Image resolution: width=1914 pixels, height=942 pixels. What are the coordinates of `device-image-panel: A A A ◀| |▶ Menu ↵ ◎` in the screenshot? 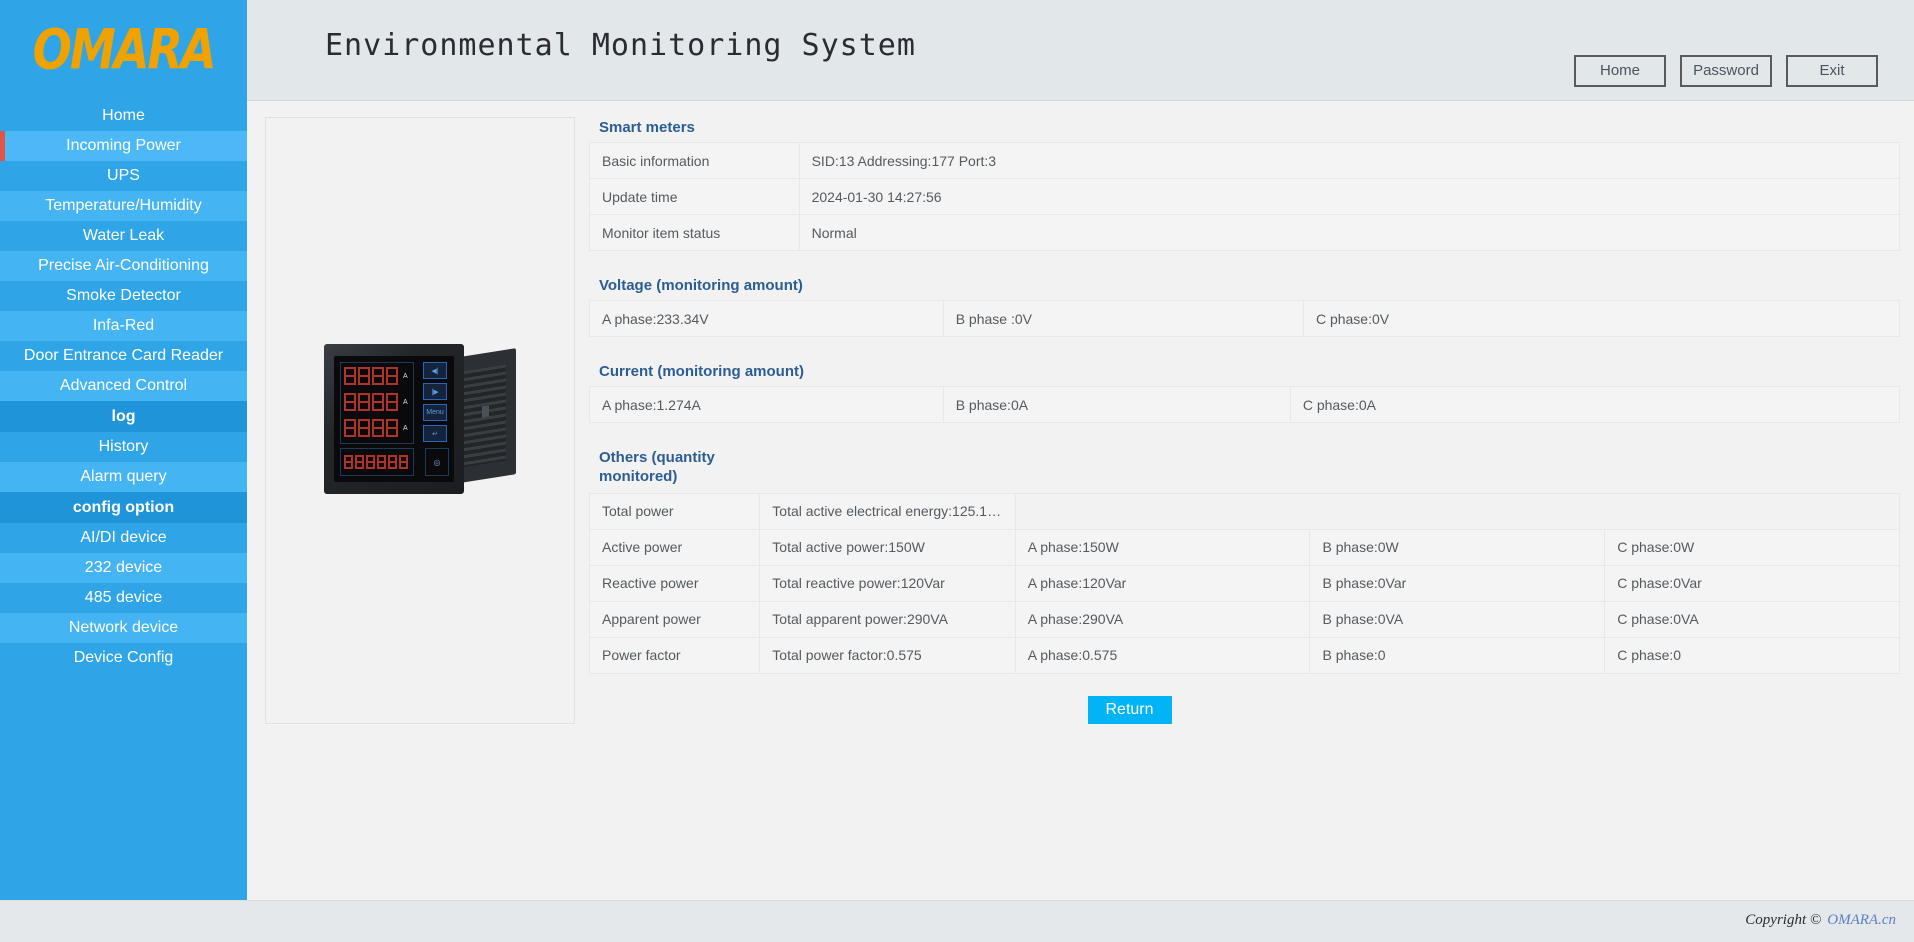 It's located at (420, 420).